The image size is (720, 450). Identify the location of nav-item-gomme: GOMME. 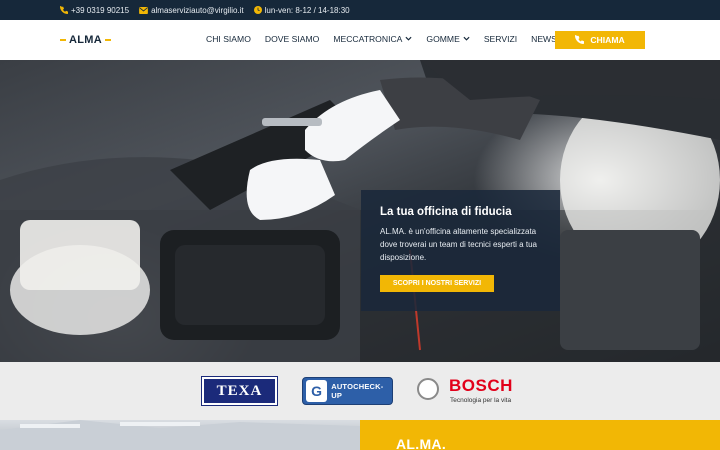
(448, 39).